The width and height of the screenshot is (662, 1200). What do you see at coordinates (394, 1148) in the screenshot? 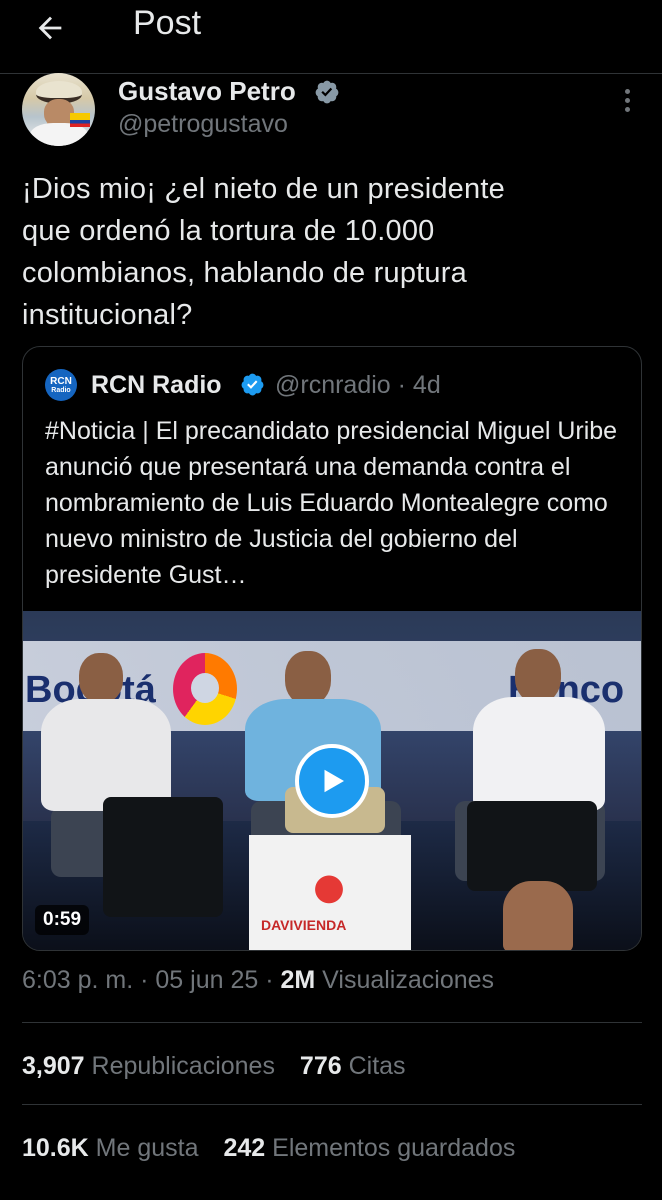
I see `bookmarks-label: Elementos guardados` at bounding box center [394, 1148].